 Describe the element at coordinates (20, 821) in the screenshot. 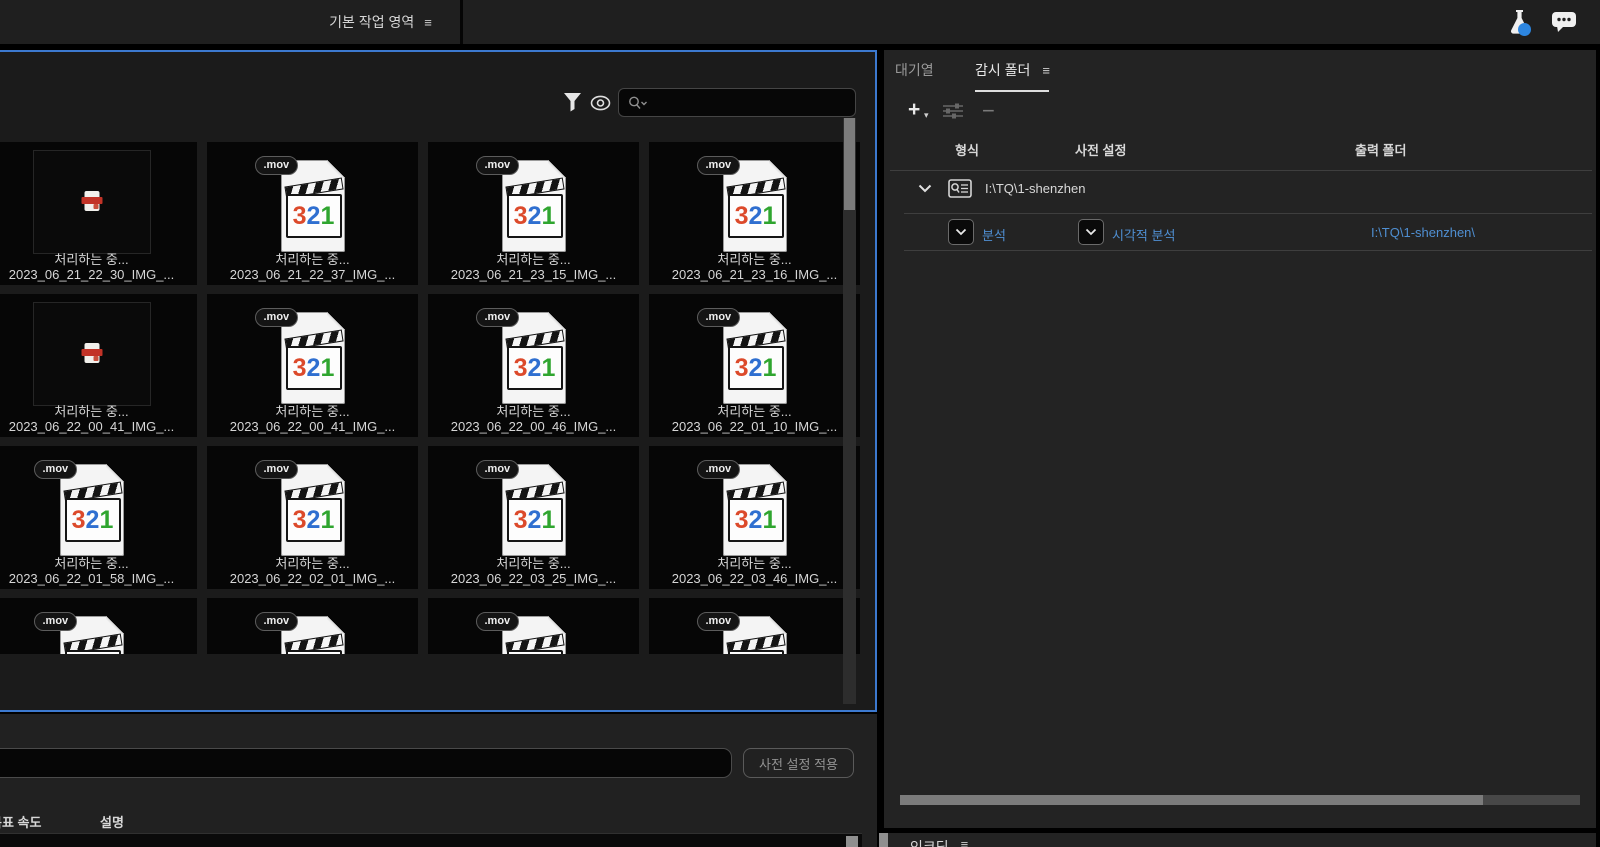

I see `column-target-rate: 목표 속도` at that location.